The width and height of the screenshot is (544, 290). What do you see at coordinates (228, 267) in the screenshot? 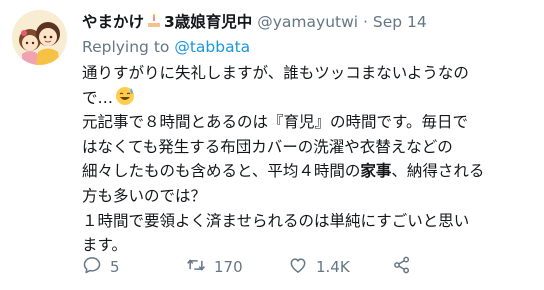
I see `retweet-count: 170` at bounding box center [228, 267].